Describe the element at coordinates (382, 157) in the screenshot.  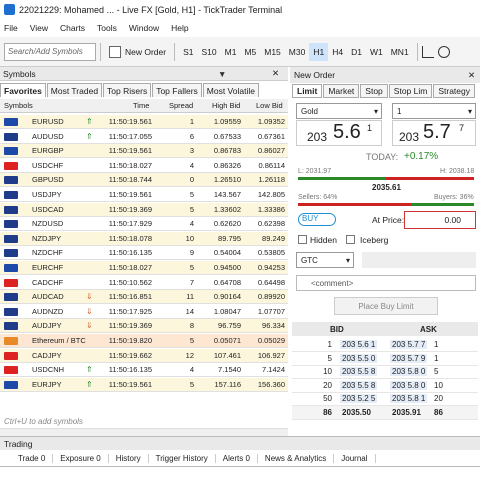
I see `today-label: TODAY:` at that location.